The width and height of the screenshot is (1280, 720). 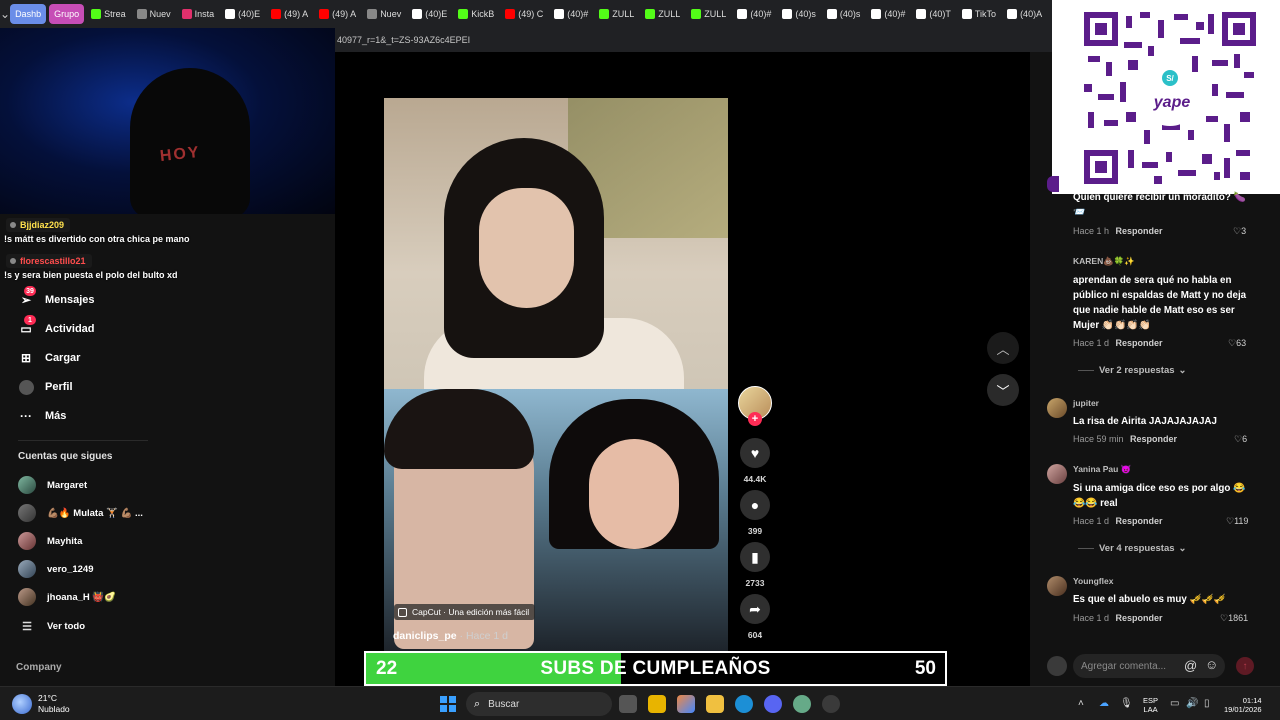 I want to click on previous-video-chevron-up-icon: ︿, so click(x=1003, y=348).